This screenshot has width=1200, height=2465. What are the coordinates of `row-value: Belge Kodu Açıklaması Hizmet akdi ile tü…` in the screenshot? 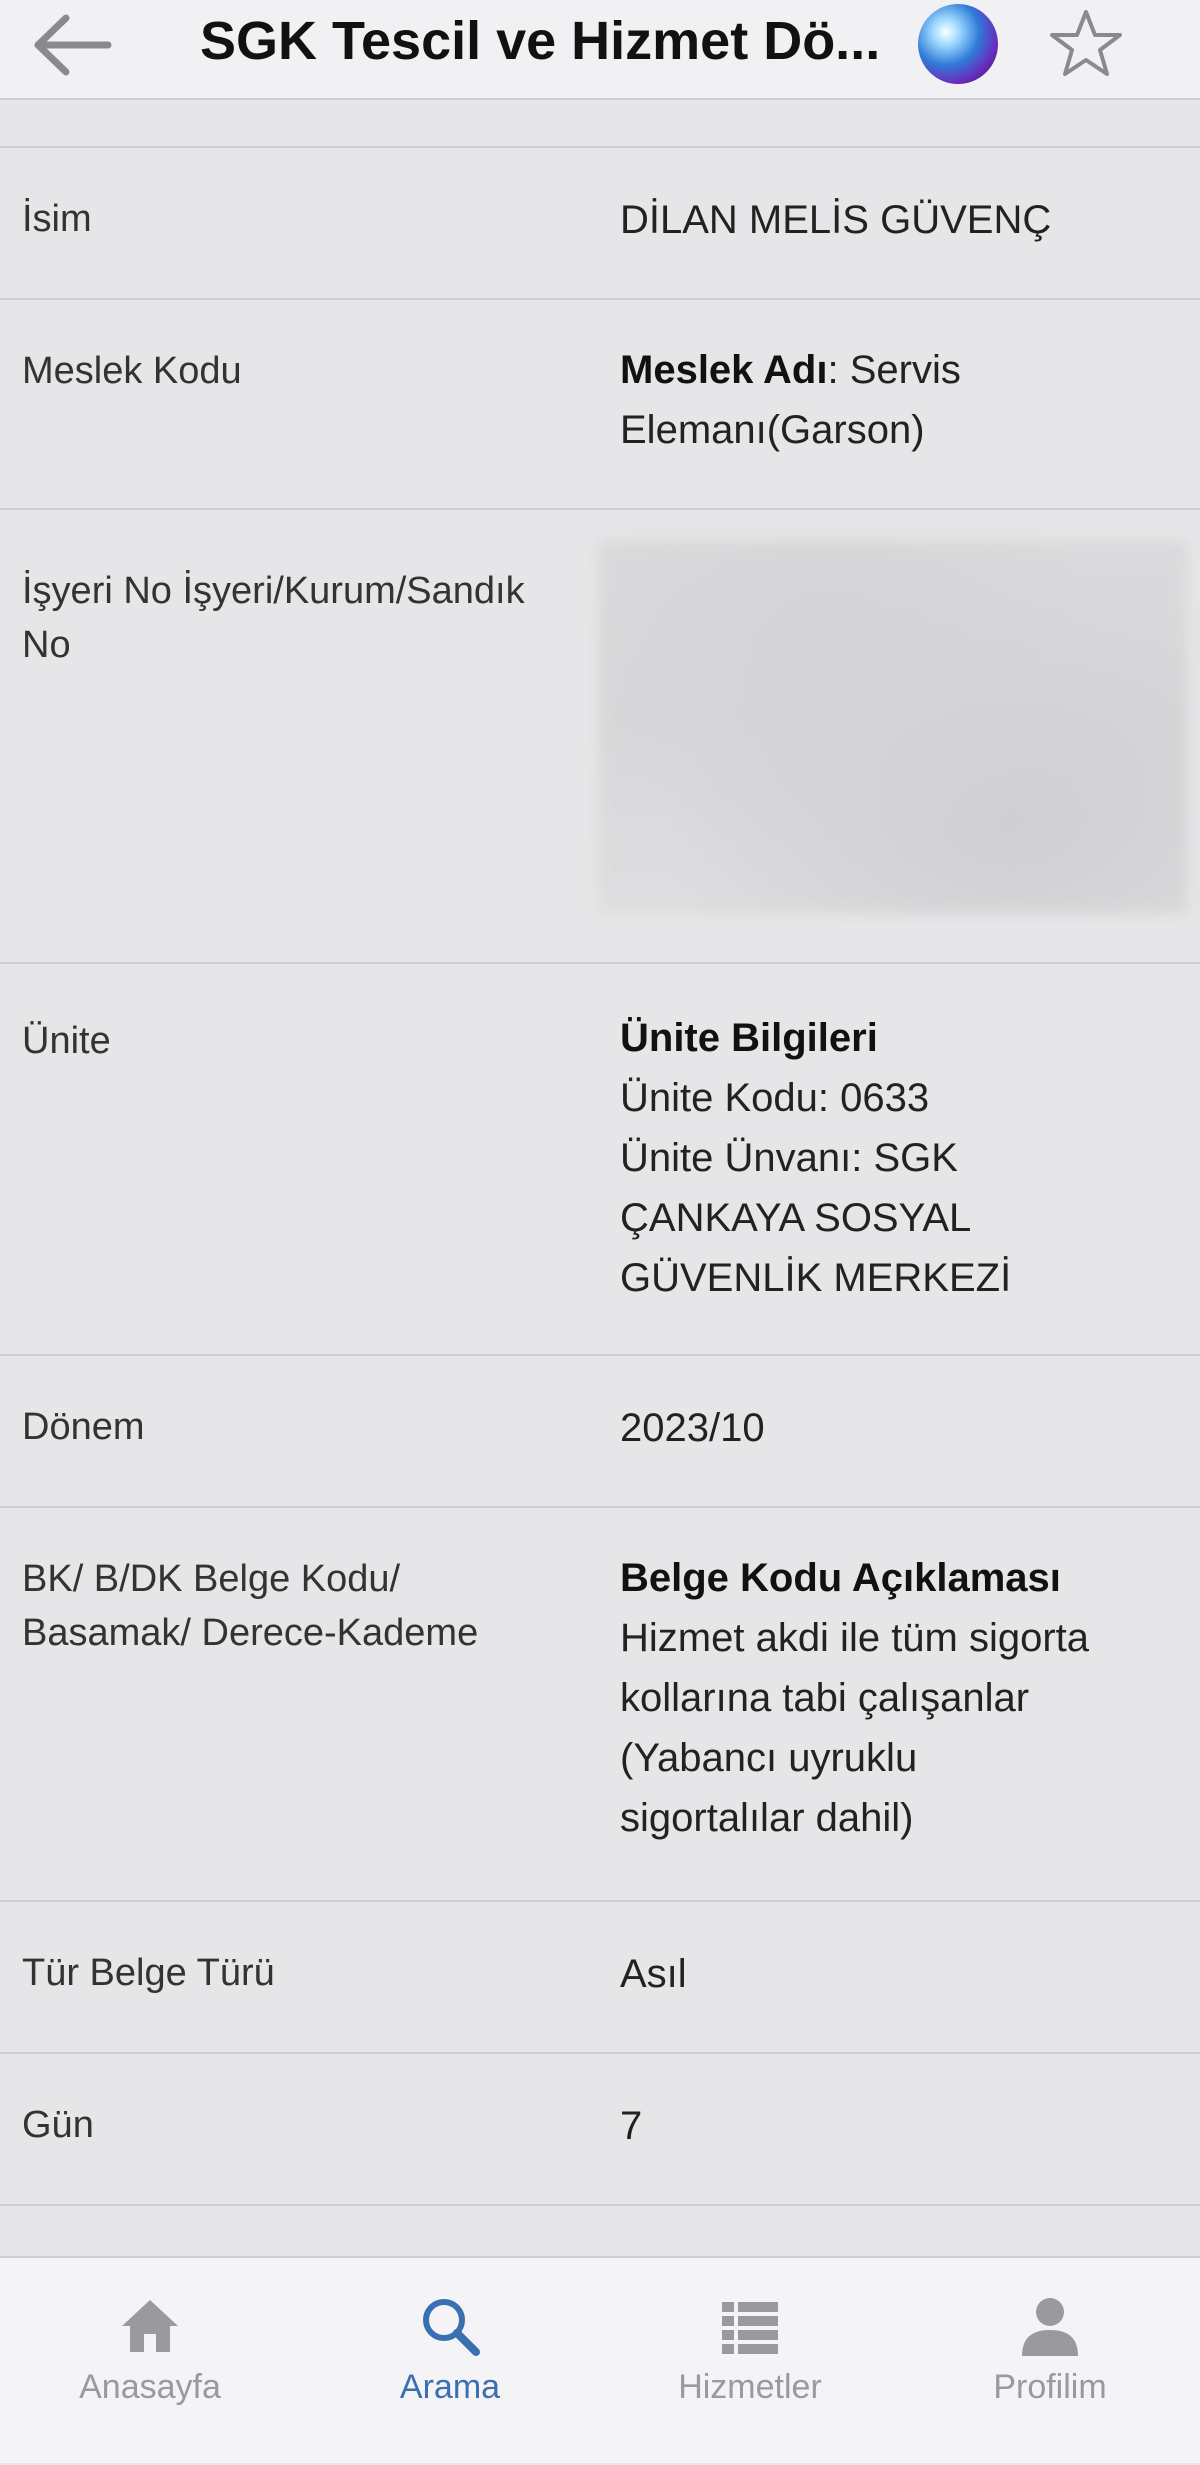 It's located at (900, 1698).